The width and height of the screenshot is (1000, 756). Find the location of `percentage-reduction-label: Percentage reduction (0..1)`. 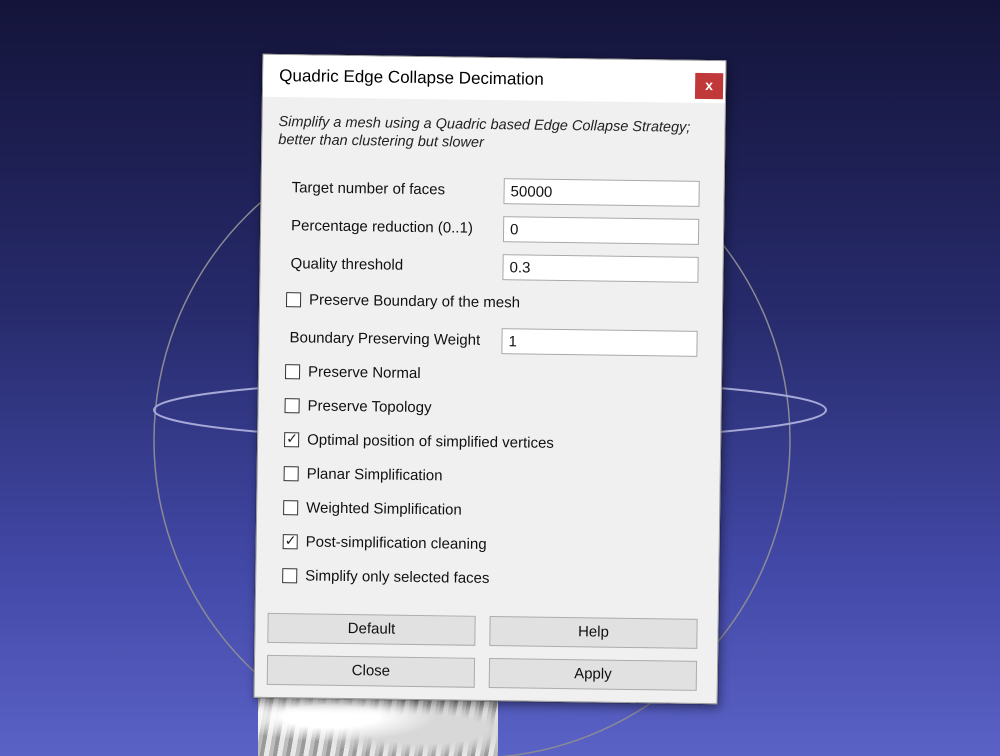

percentage-reduction-label: Percentage reduction (0..1) is located at coordinates (382, 227).